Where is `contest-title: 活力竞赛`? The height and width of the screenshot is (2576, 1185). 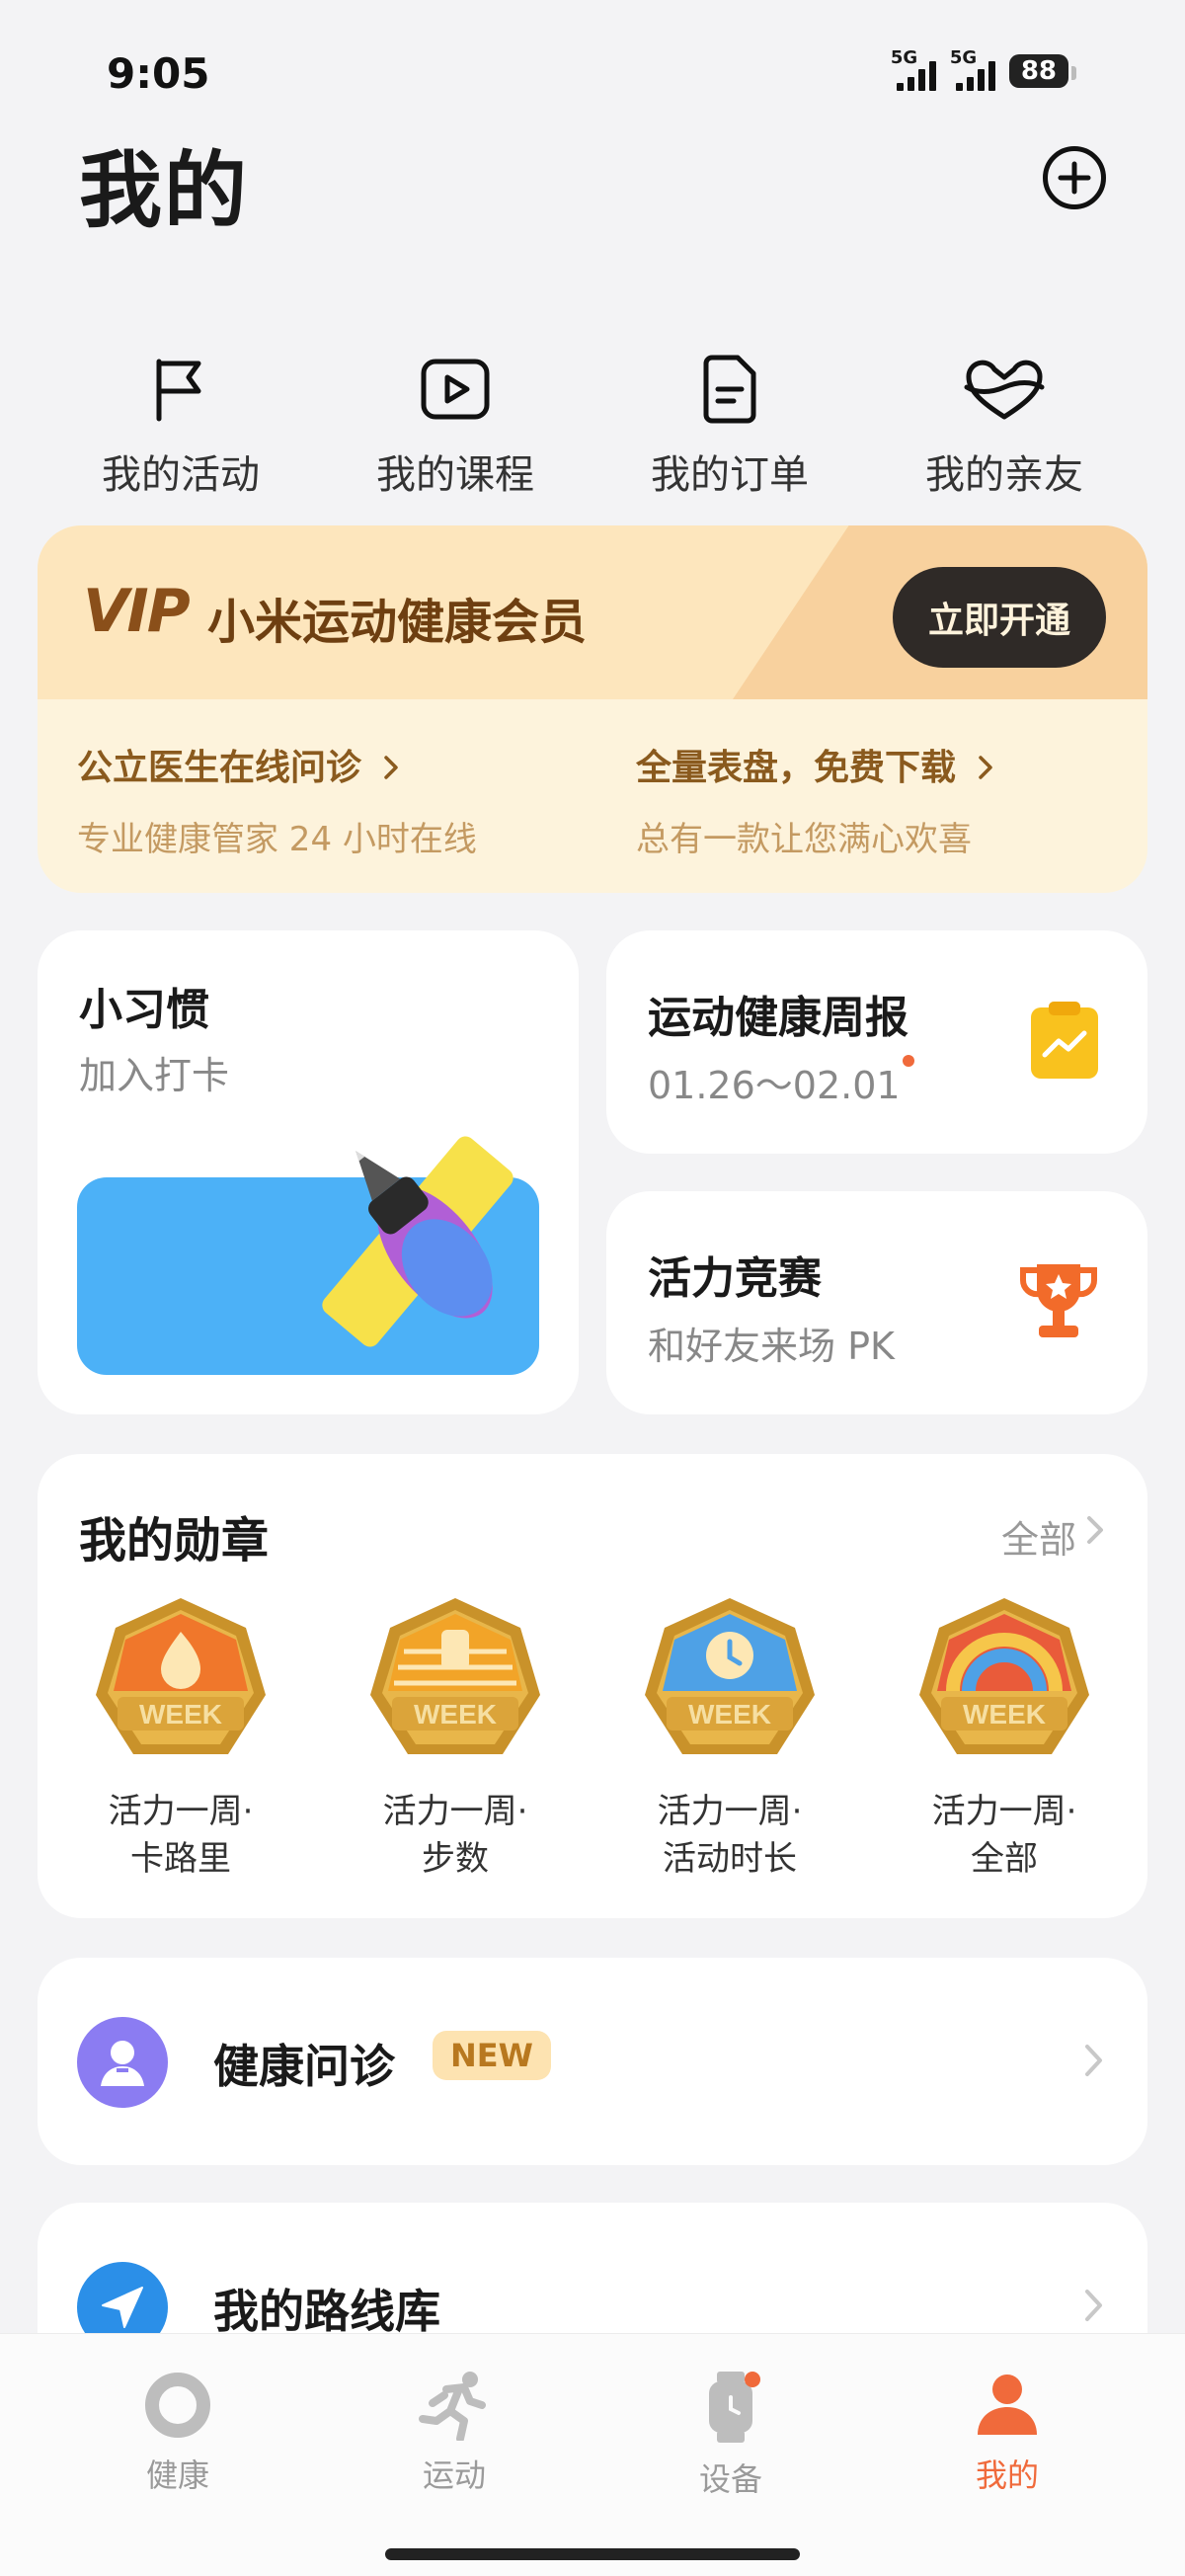
contest-title: 活力竞赛 is located at coordinates (735, 1278).